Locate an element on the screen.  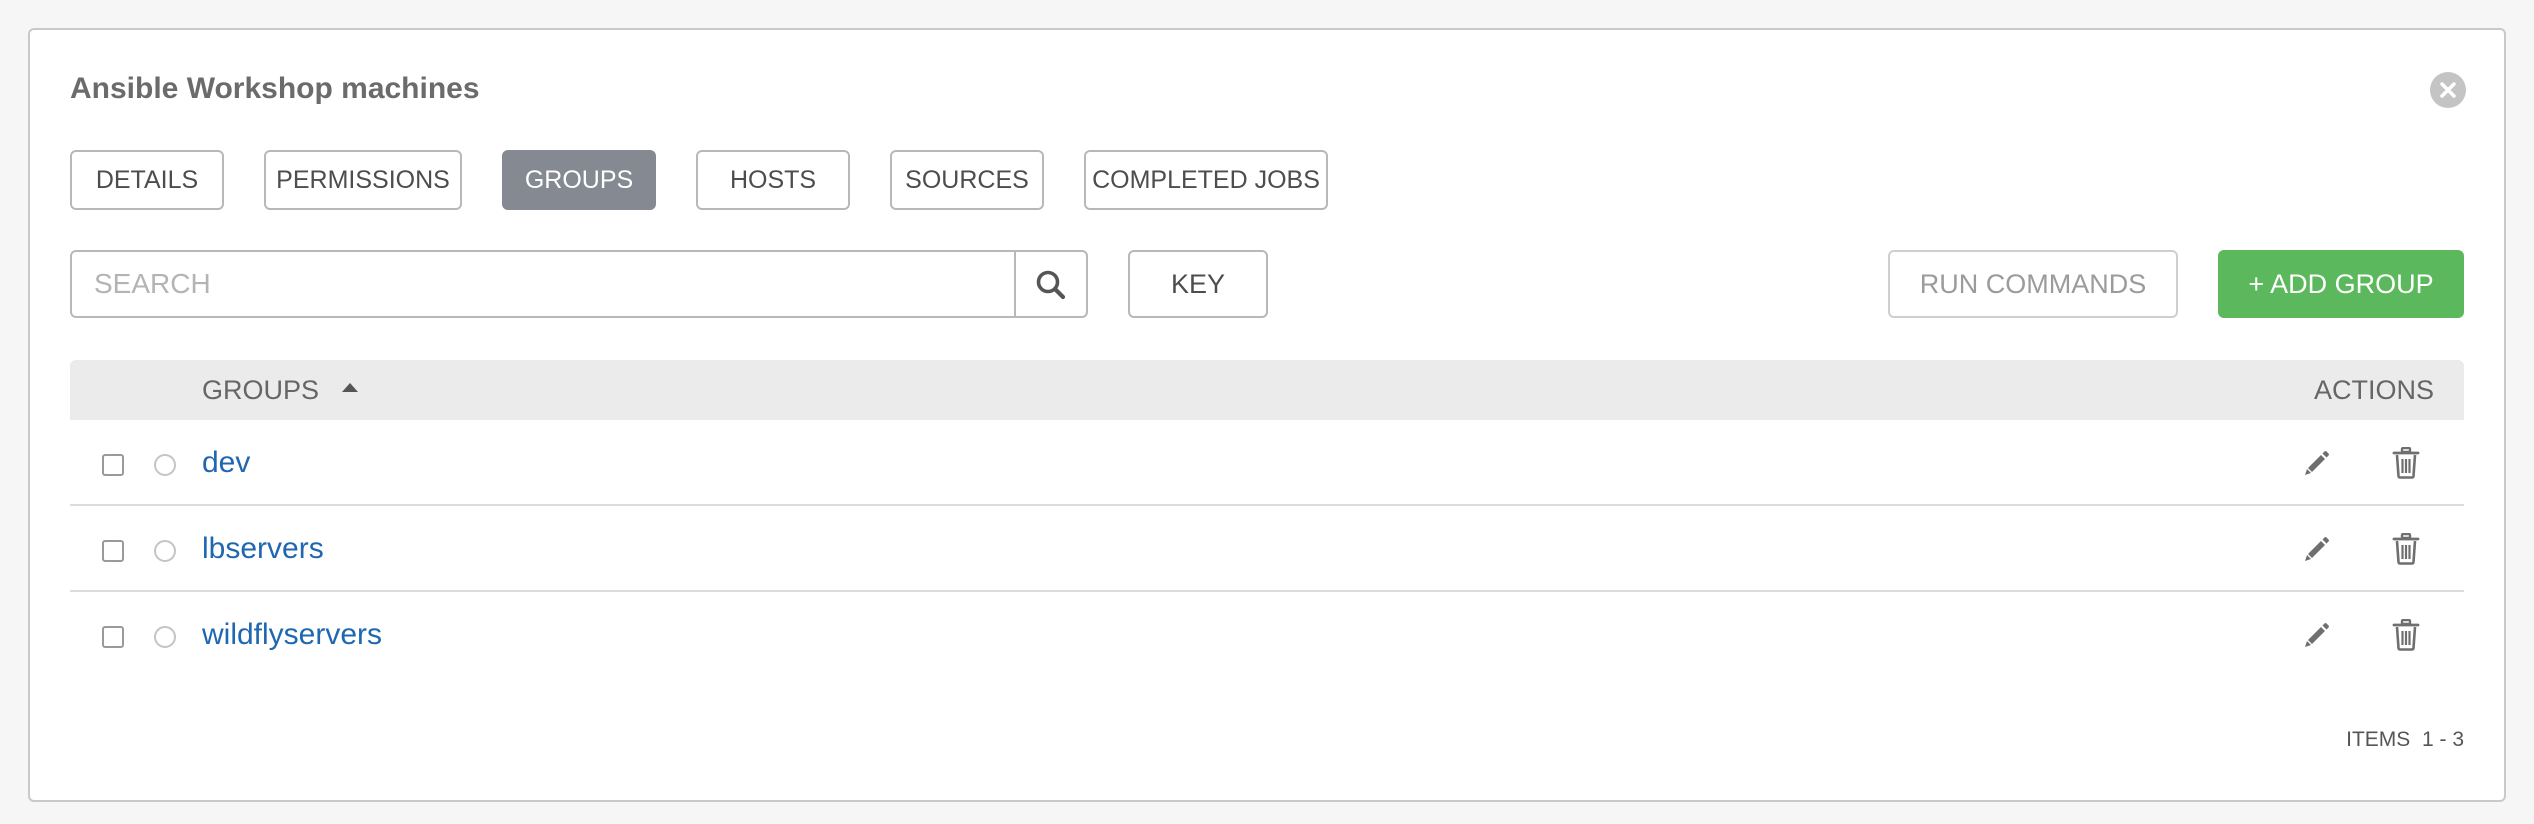
table-row: wildflyservers is located at coordinates (1267, 635).